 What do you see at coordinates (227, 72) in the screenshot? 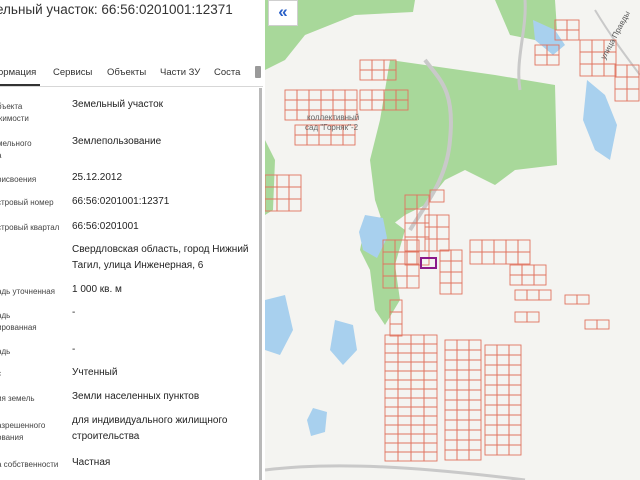
I see `tab-composition: Соста` at bounding box center [227, 72].